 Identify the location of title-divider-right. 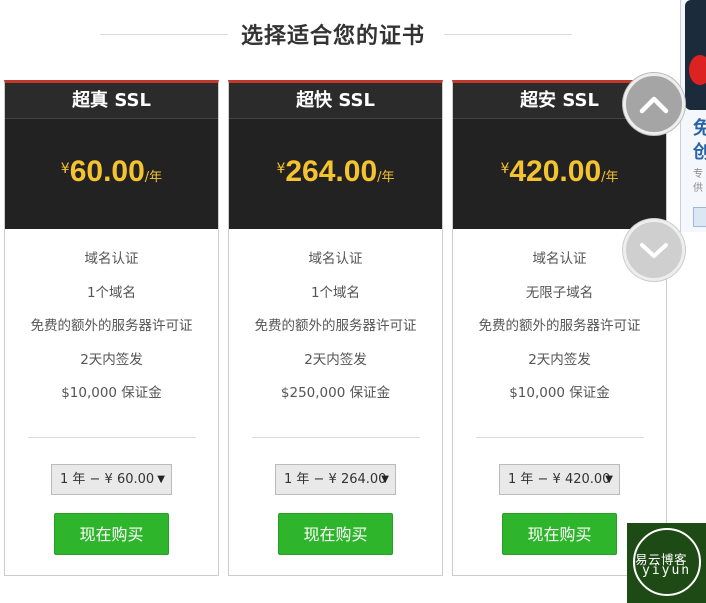
(508, 34).